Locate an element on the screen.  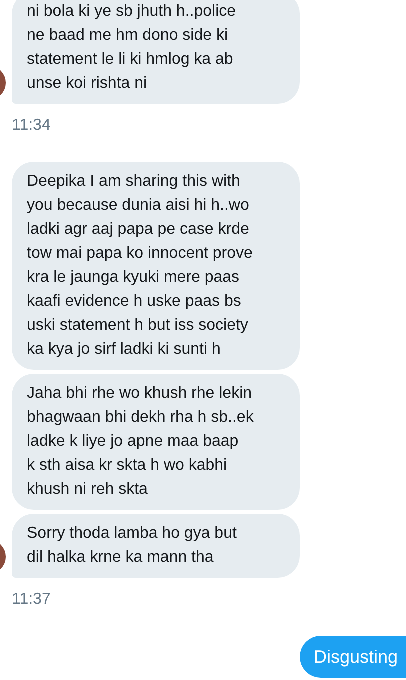
timestamp: 11:34 is located at coordinates (31, 126).